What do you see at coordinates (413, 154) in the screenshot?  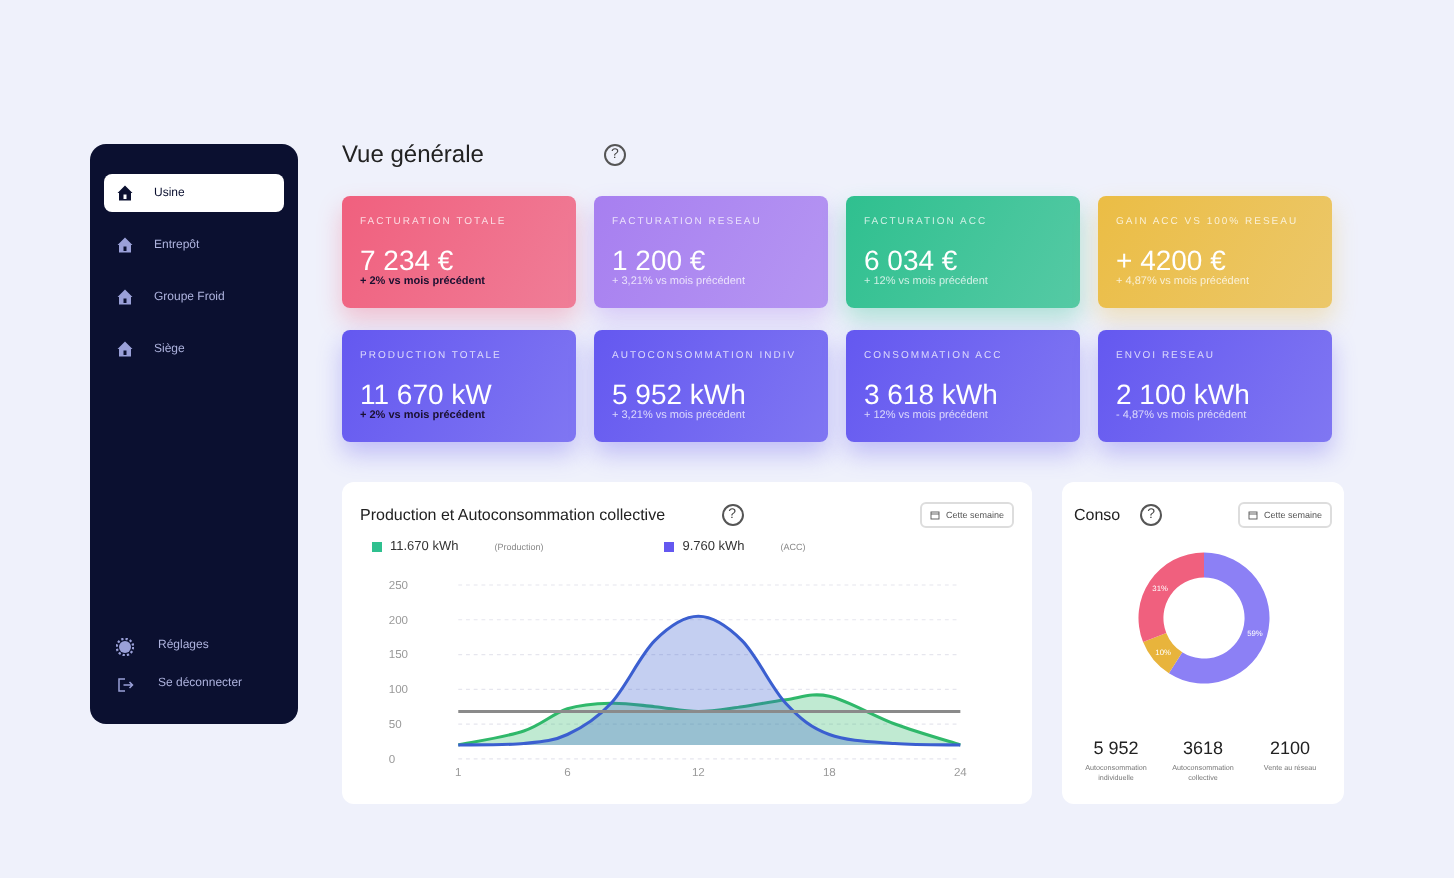 I see `page-title: Vue générale` at bounding box center [413, 154].